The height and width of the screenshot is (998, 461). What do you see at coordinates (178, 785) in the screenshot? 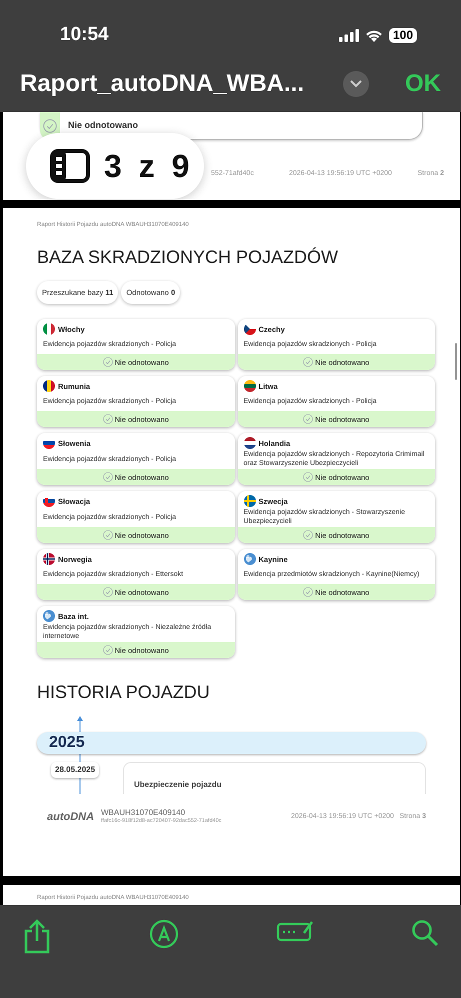
I see `event-title: Ubezpieczenie pojazdu` at bounding box center [178, 785].